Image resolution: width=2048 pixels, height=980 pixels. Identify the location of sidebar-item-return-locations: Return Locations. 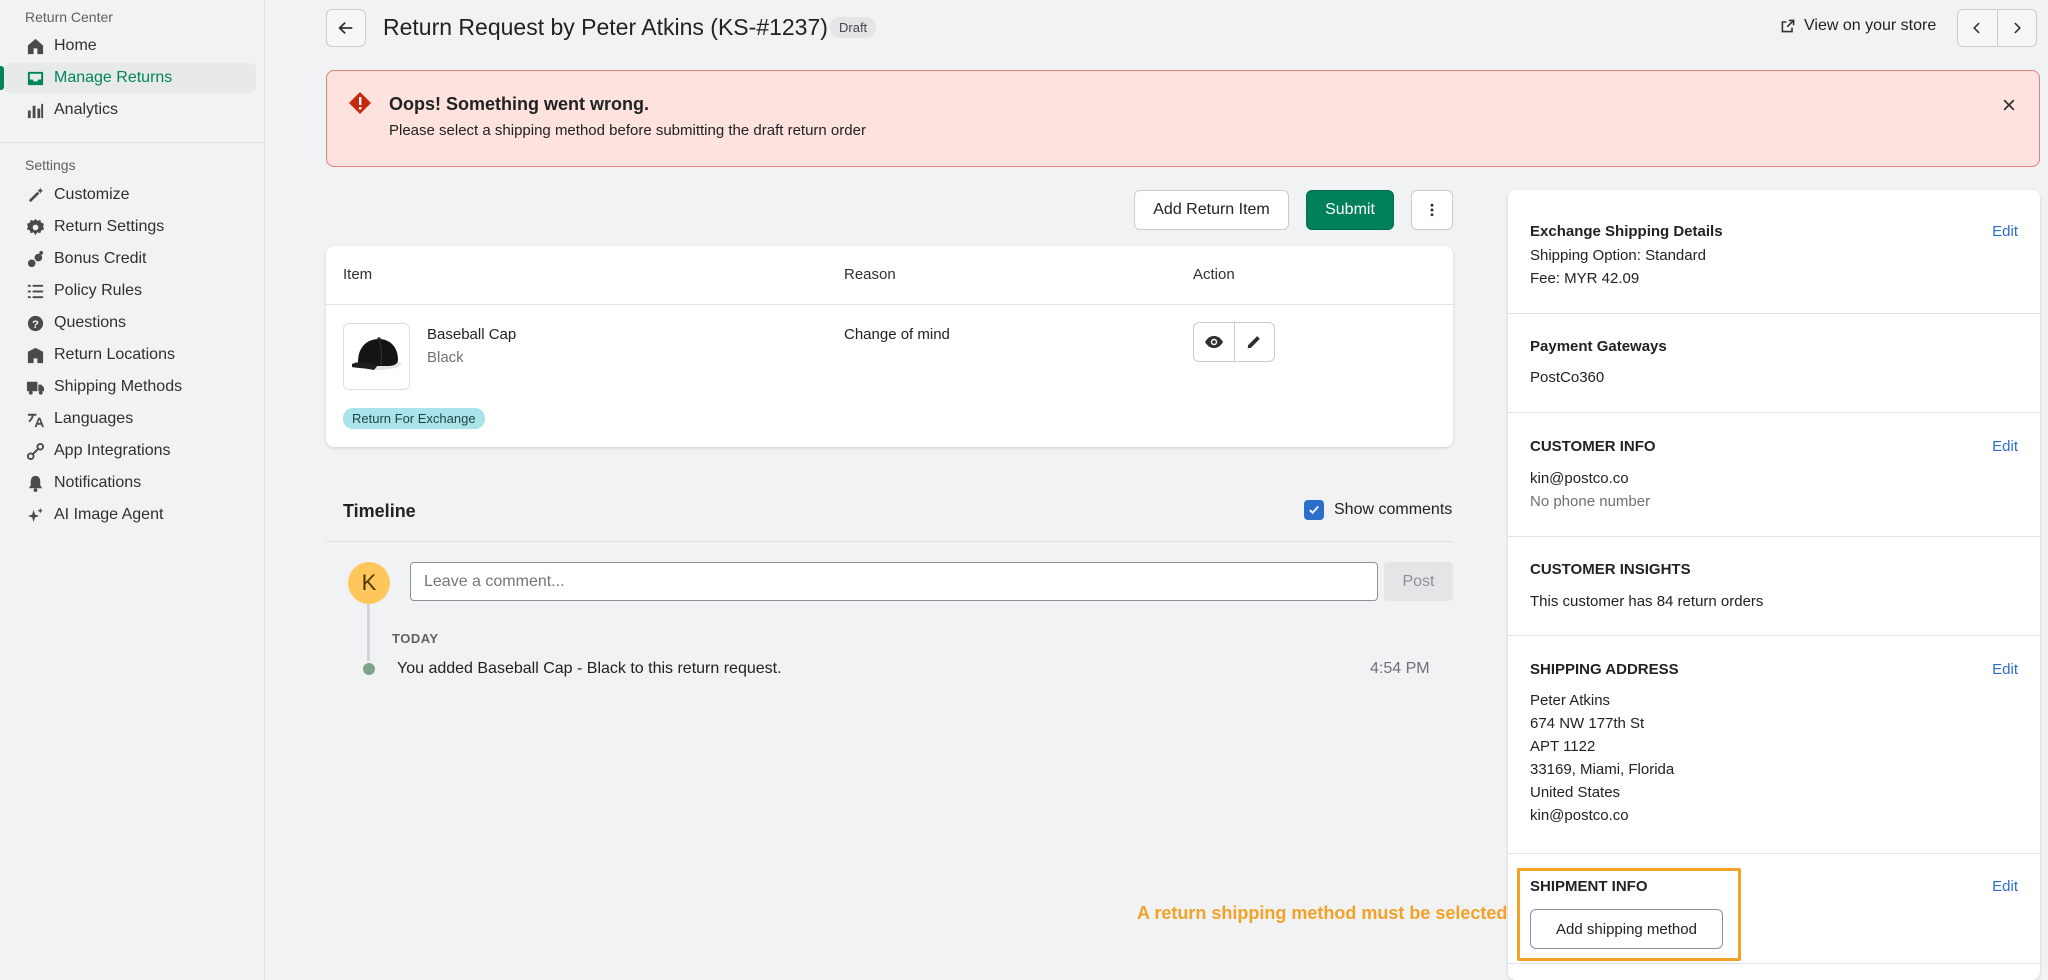
(130, 355).